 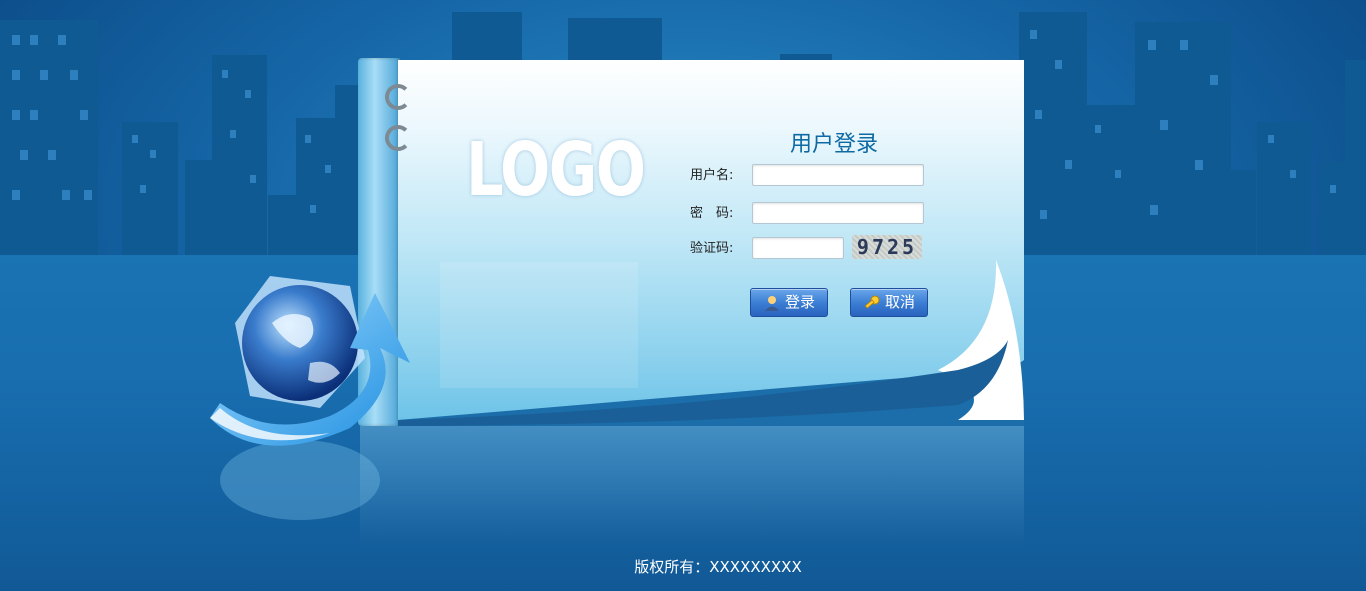 I want to click on login-button: 登录, so click(x=789, y=302).